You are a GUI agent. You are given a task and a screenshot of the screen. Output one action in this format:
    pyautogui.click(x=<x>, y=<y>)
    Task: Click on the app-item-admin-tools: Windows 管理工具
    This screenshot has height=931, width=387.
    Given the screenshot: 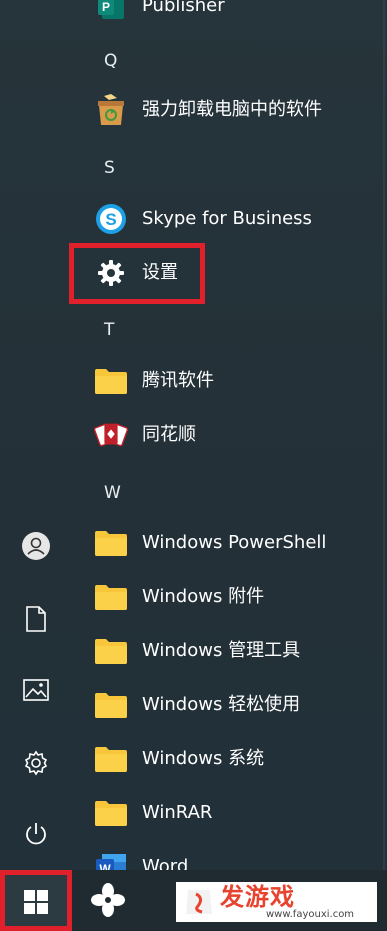 What is the action you would take?
    pyautogui.click(x=233, y=651)
    